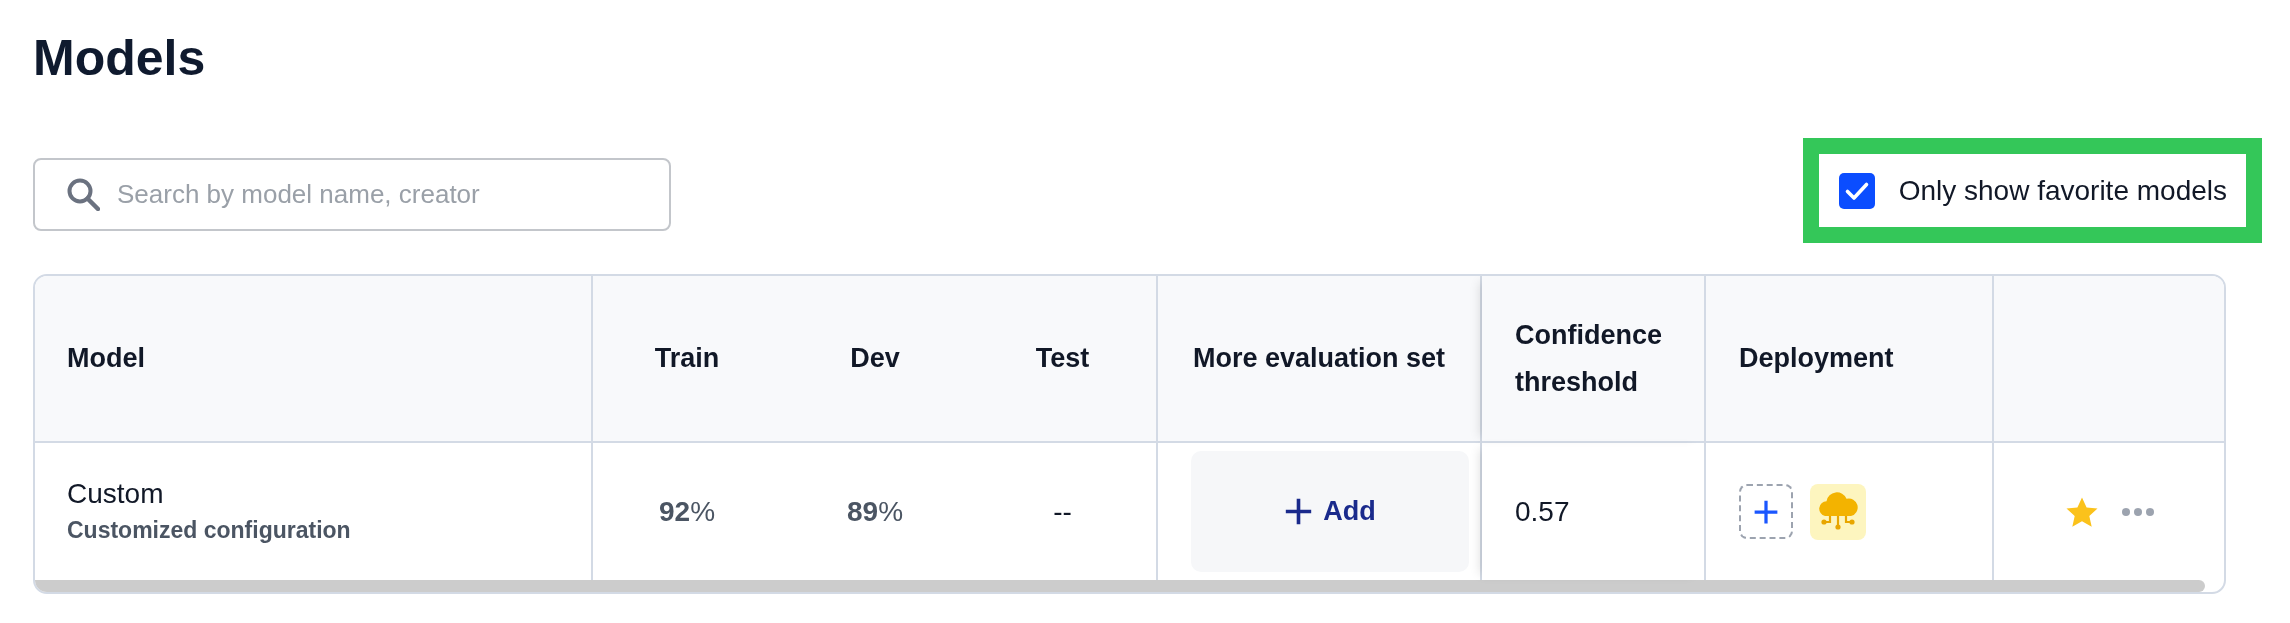  I want to click on column-header: Deployment, so click(1816, 358).